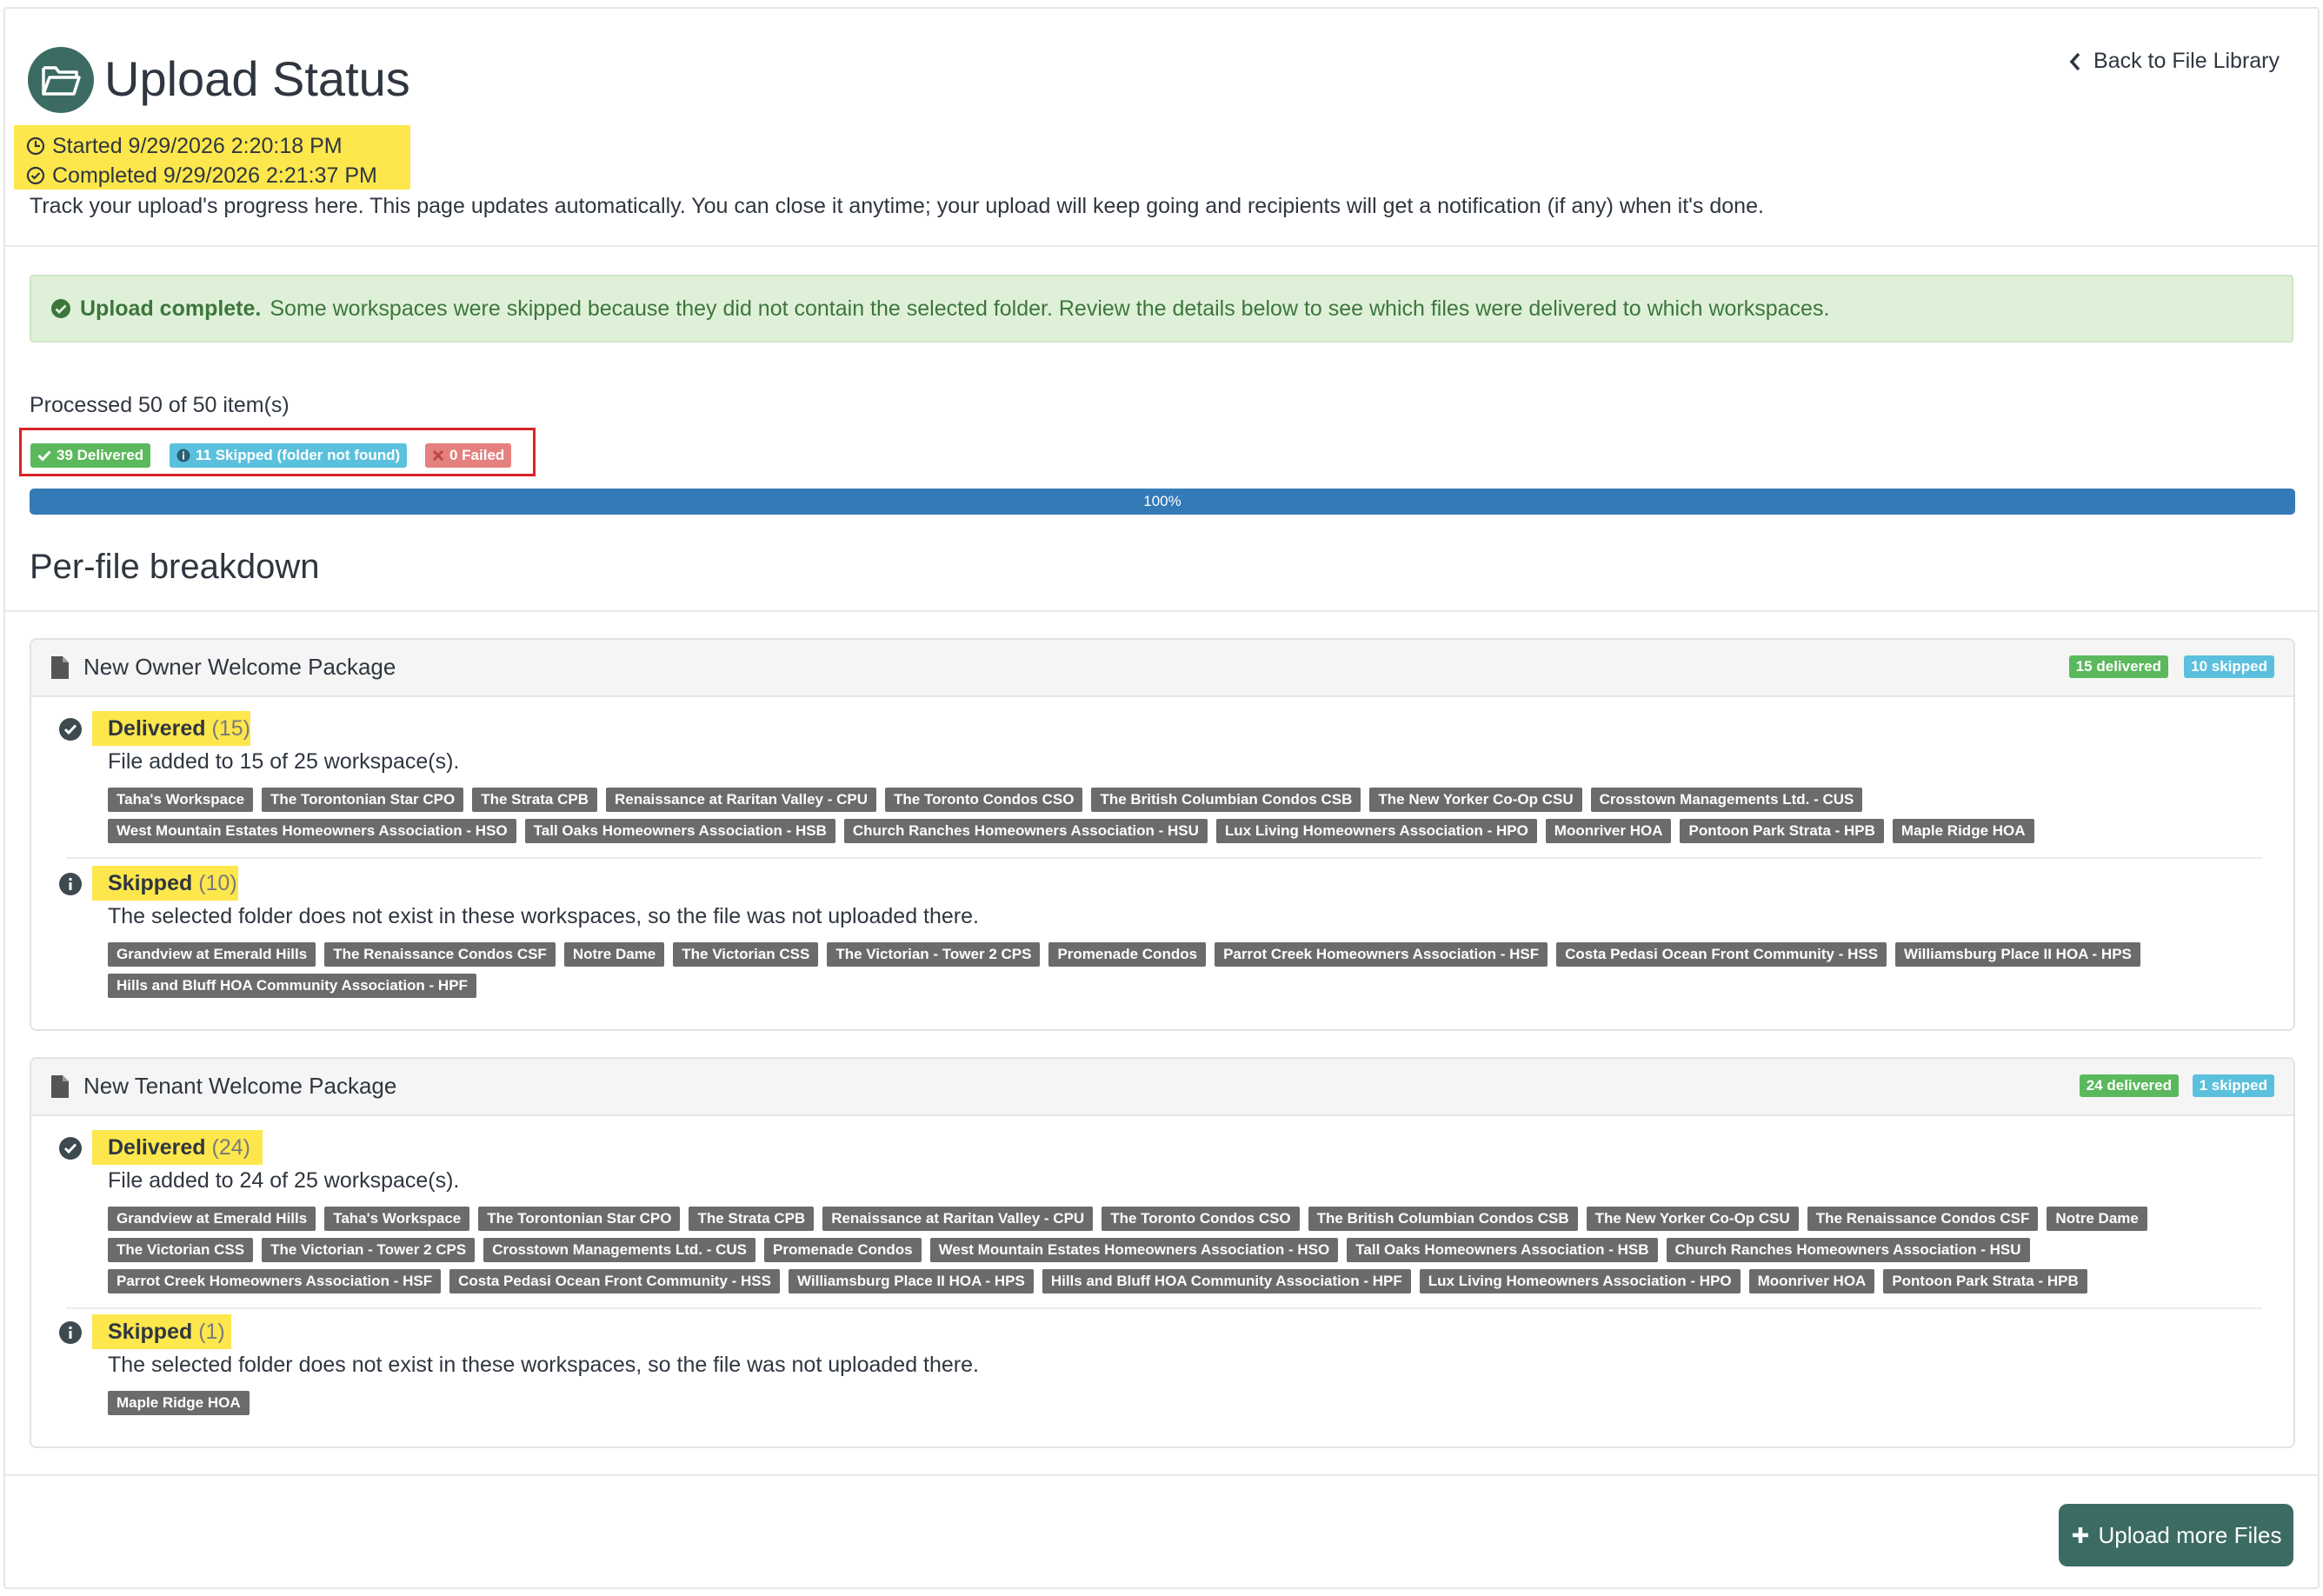 The image size is (2323, 1596). Describe the element at coordinates (175, 567) in the screenshot. I see `per-file-breakdown-title: Per-file breakdown` at that location.